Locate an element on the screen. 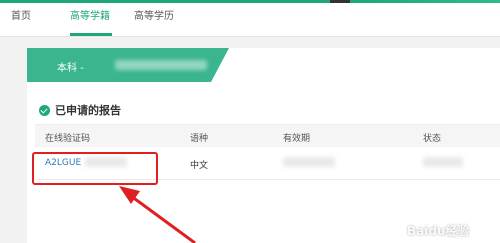  watermark: Baidu经验 is located at coordinates (438, 231).